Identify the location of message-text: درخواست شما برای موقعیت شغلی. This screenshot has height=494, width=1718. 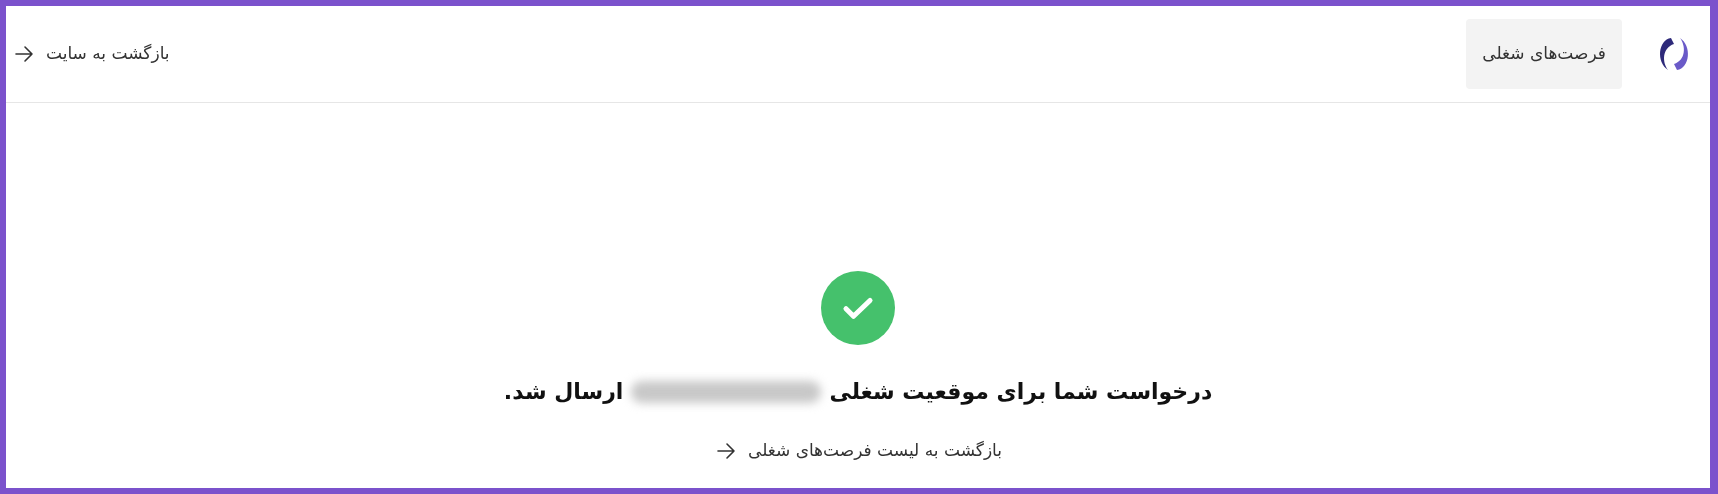
(1021, 392).